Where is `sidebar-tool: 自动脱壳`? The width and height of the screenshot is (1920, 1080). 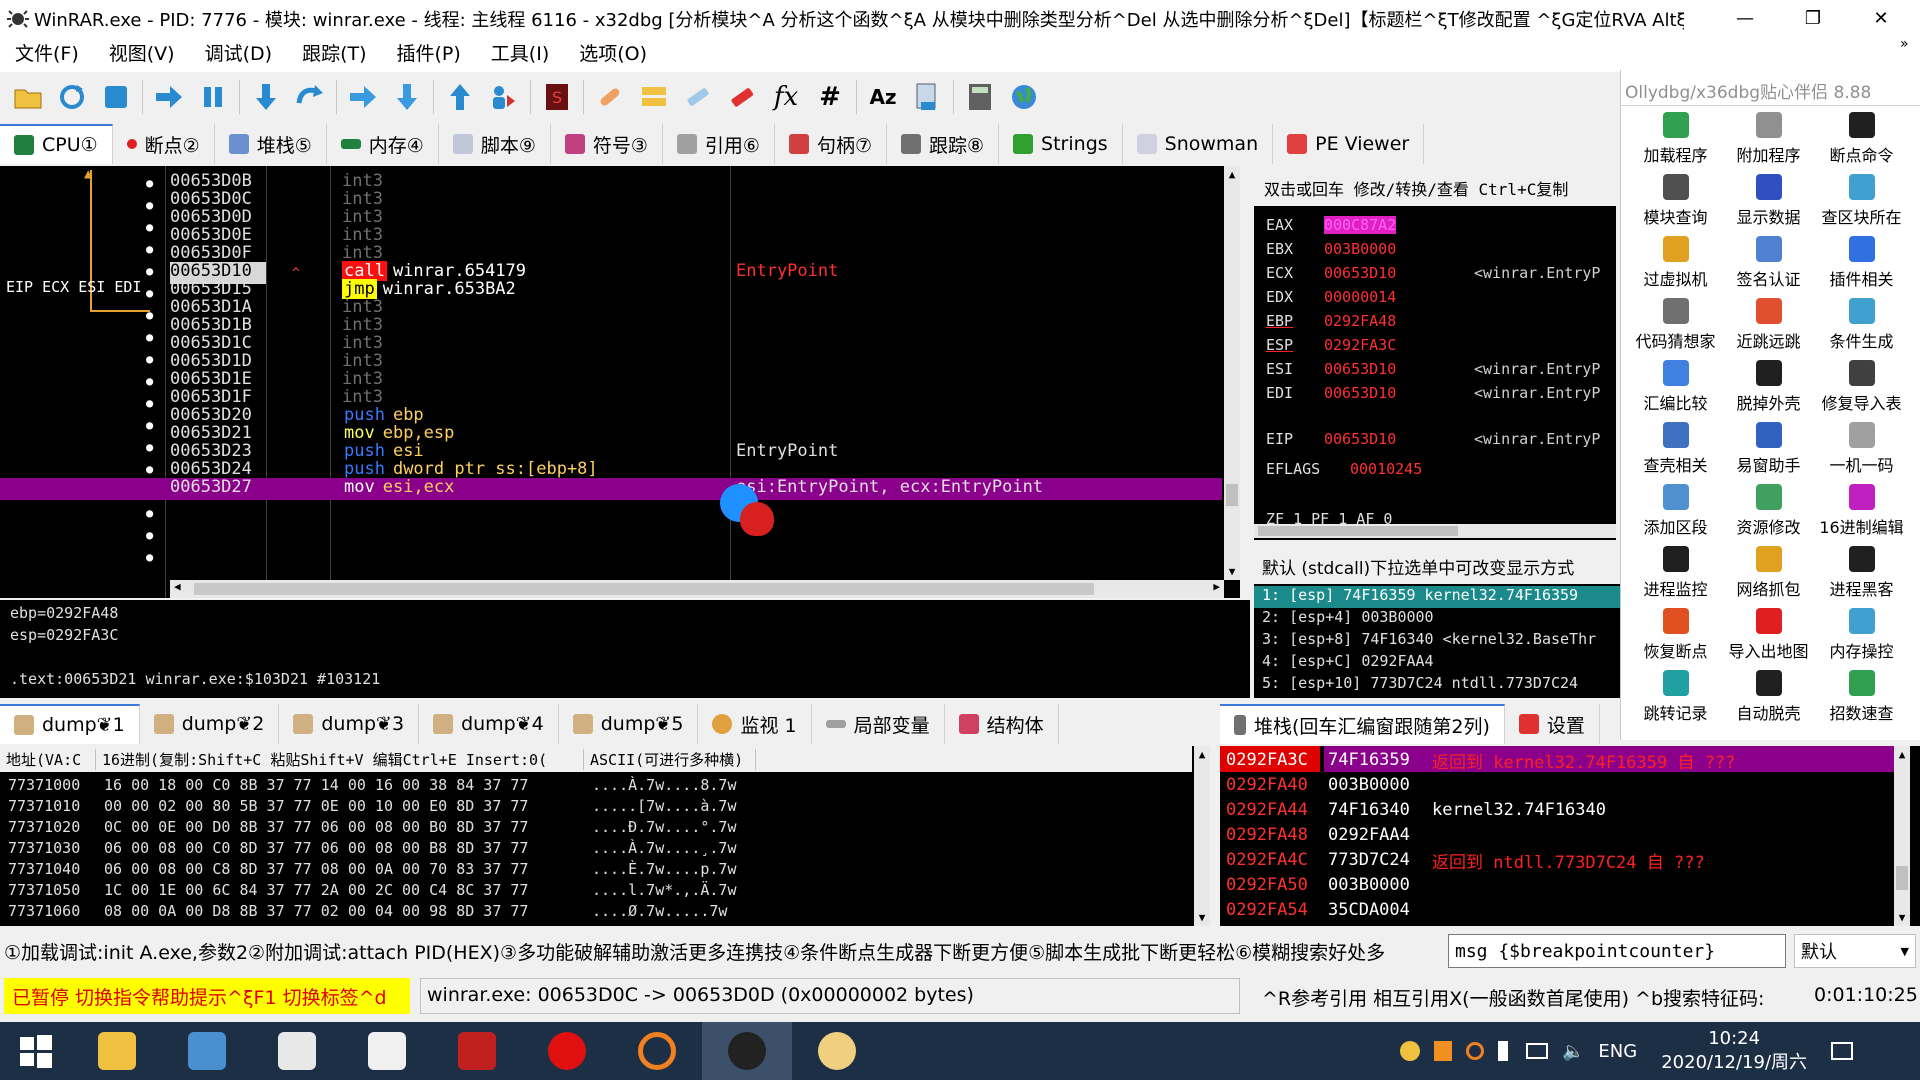 sidebar-tool: 自动脱壳 is located at coordinates (1768, 697).